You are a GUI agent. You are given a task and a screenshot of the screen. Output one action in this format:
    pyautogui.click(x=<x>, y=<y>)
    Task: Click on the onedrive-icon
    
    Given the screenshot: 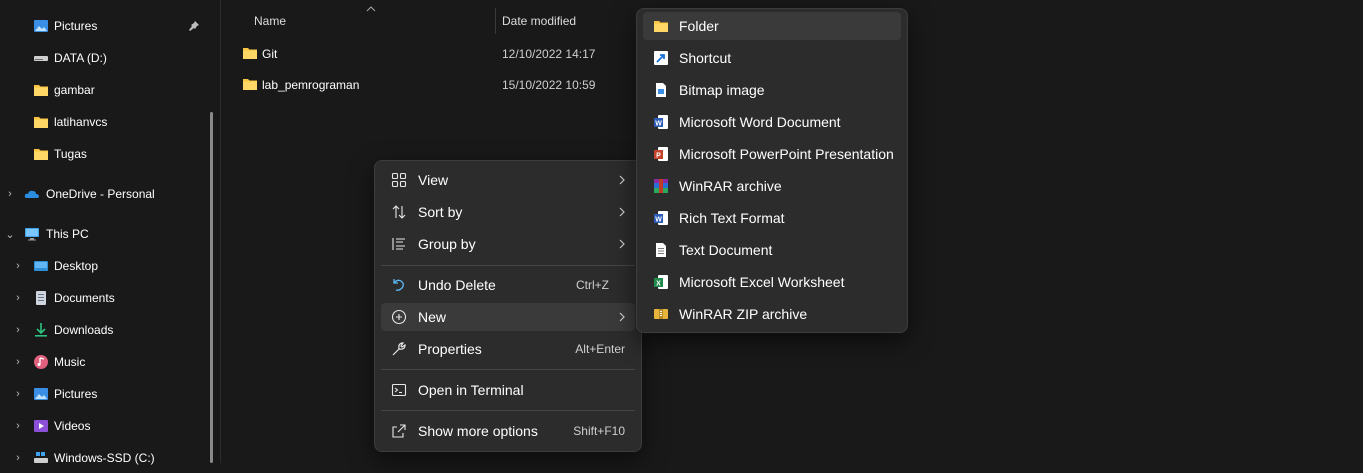 What is the action you would take?
    pyautogui.click(x=32, y=194)
    